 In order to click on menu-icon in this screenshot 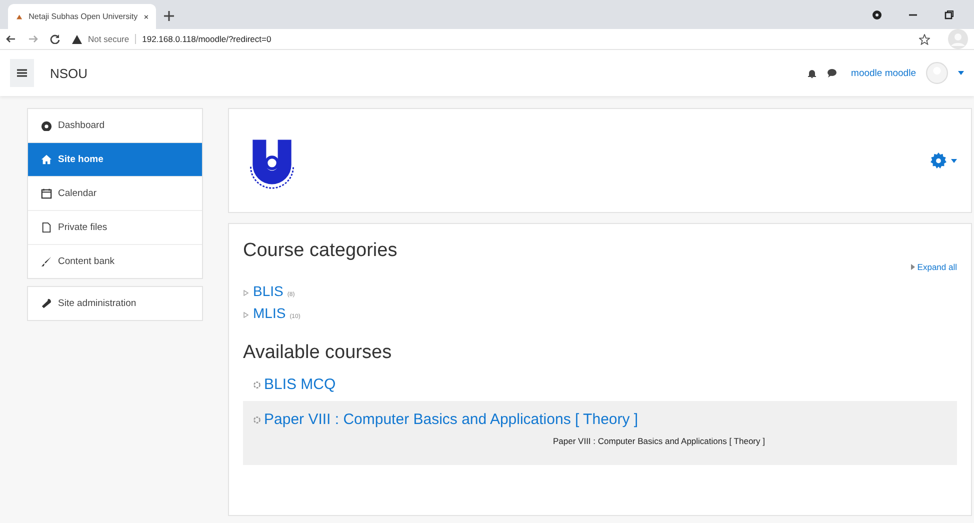, I will do `click(22, 73)`.